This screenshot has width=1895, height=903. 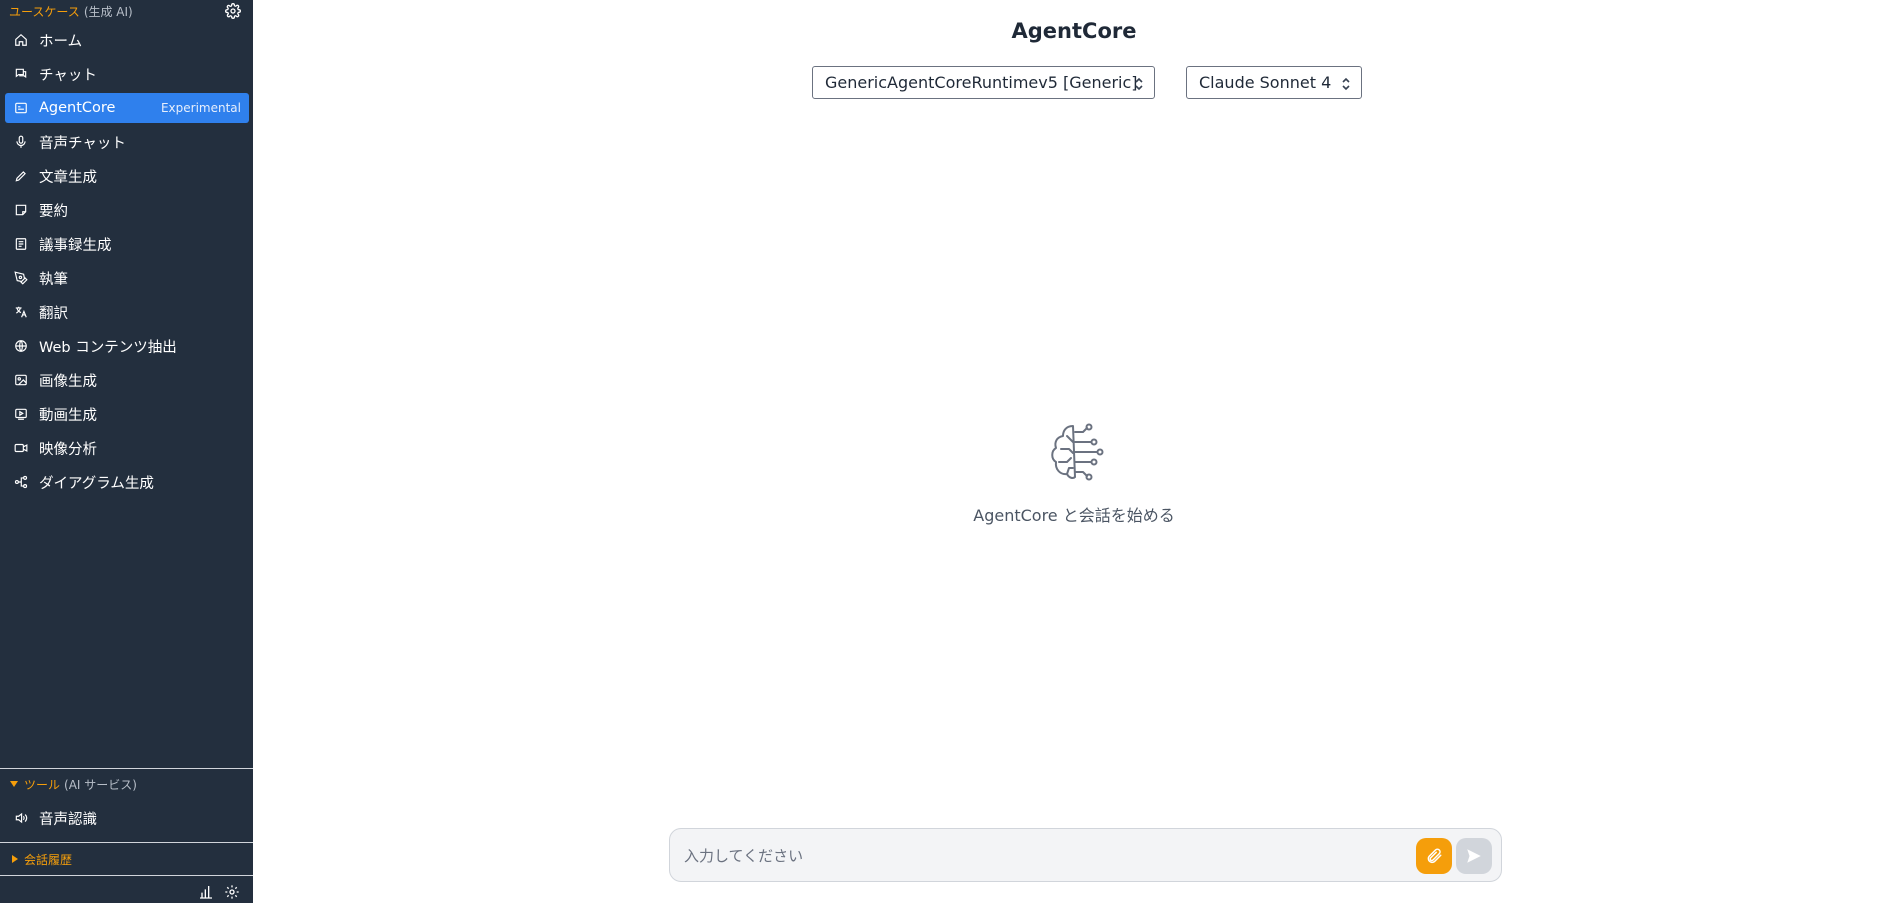 What do you see at coordinates (68, 415) in the screenshot?
I see `sidebar-item-label: 動画生成` at bounding box center [68, 415].